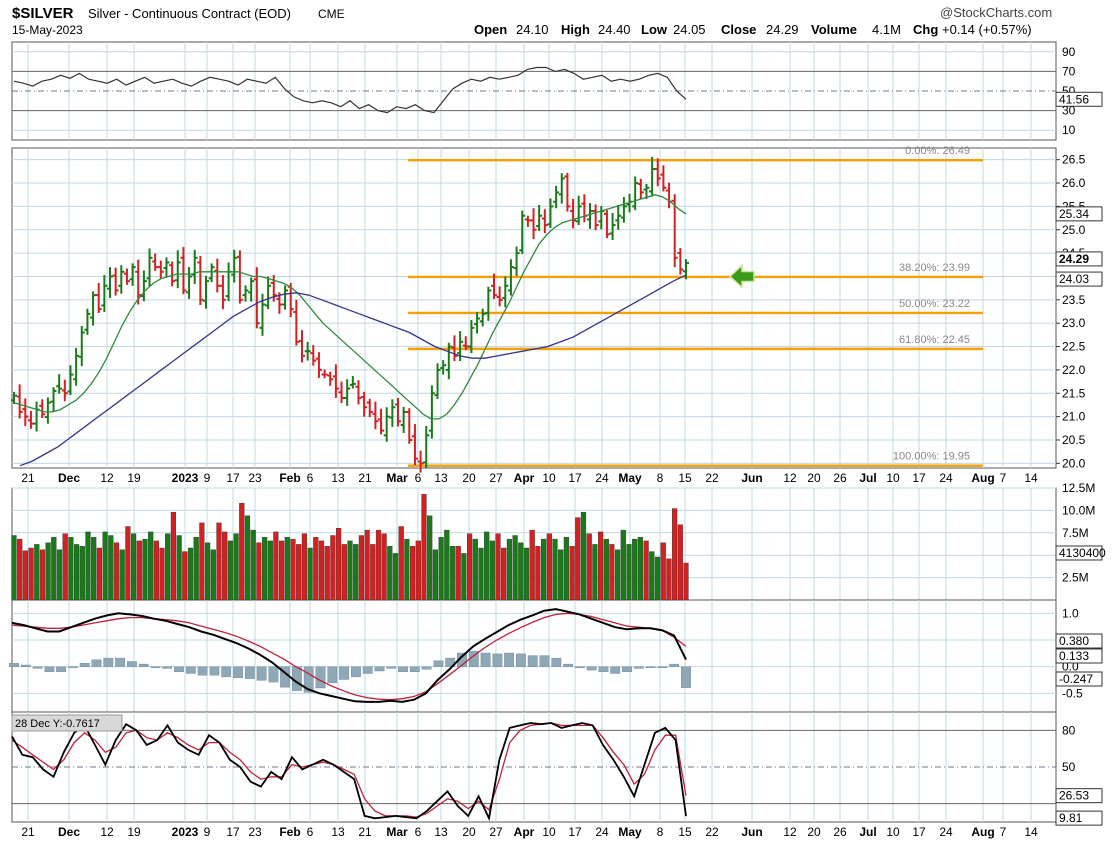 Image resolution: width=1116 pixels, height=851 pixels. I want to click on open-label: Open, so click(490, 29).